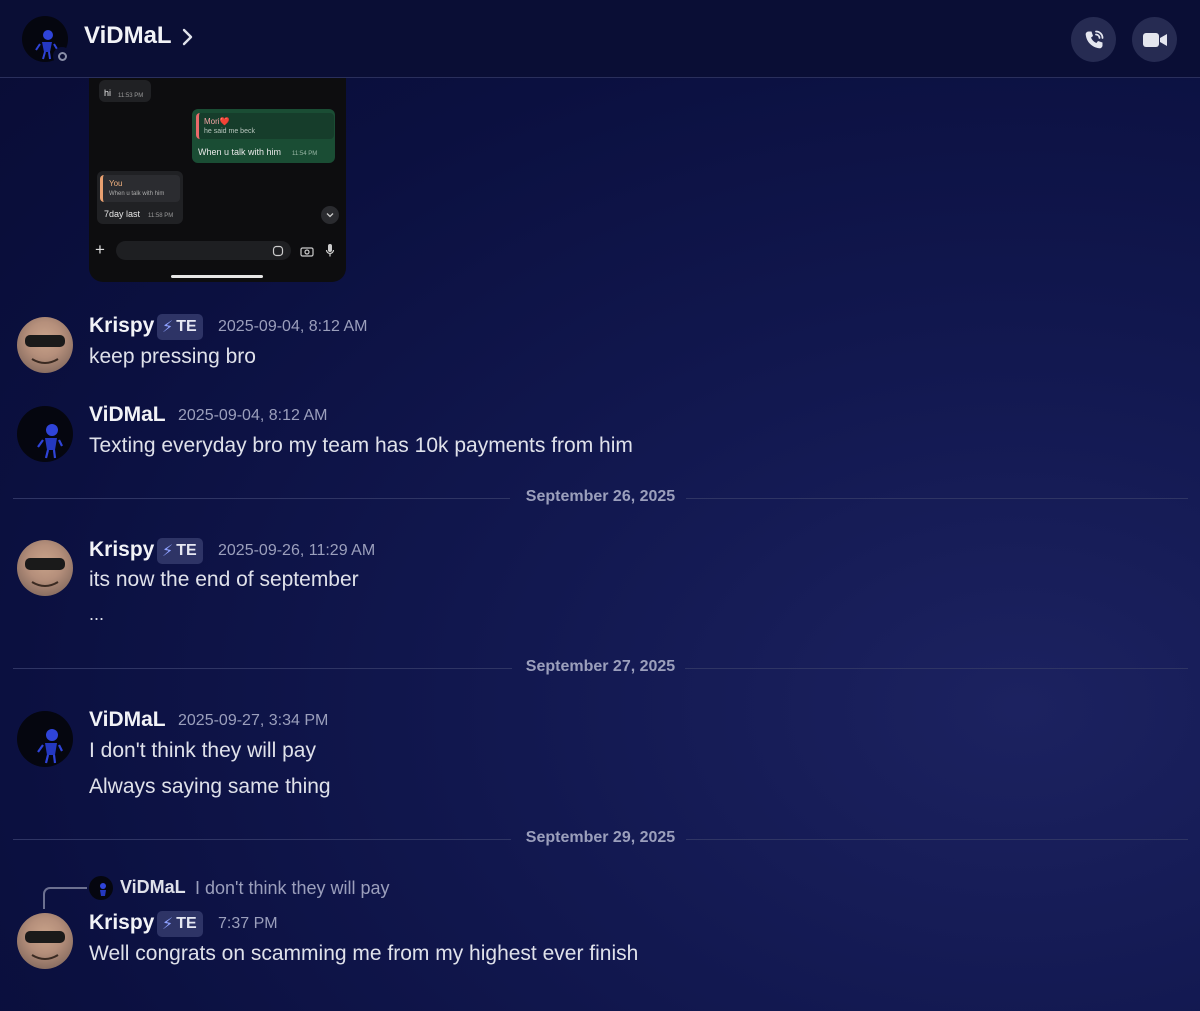 The height and width of the screenshot is (1011, 1200). I want to click on date-divider-label: September 29, 2025, so click(600, 837).